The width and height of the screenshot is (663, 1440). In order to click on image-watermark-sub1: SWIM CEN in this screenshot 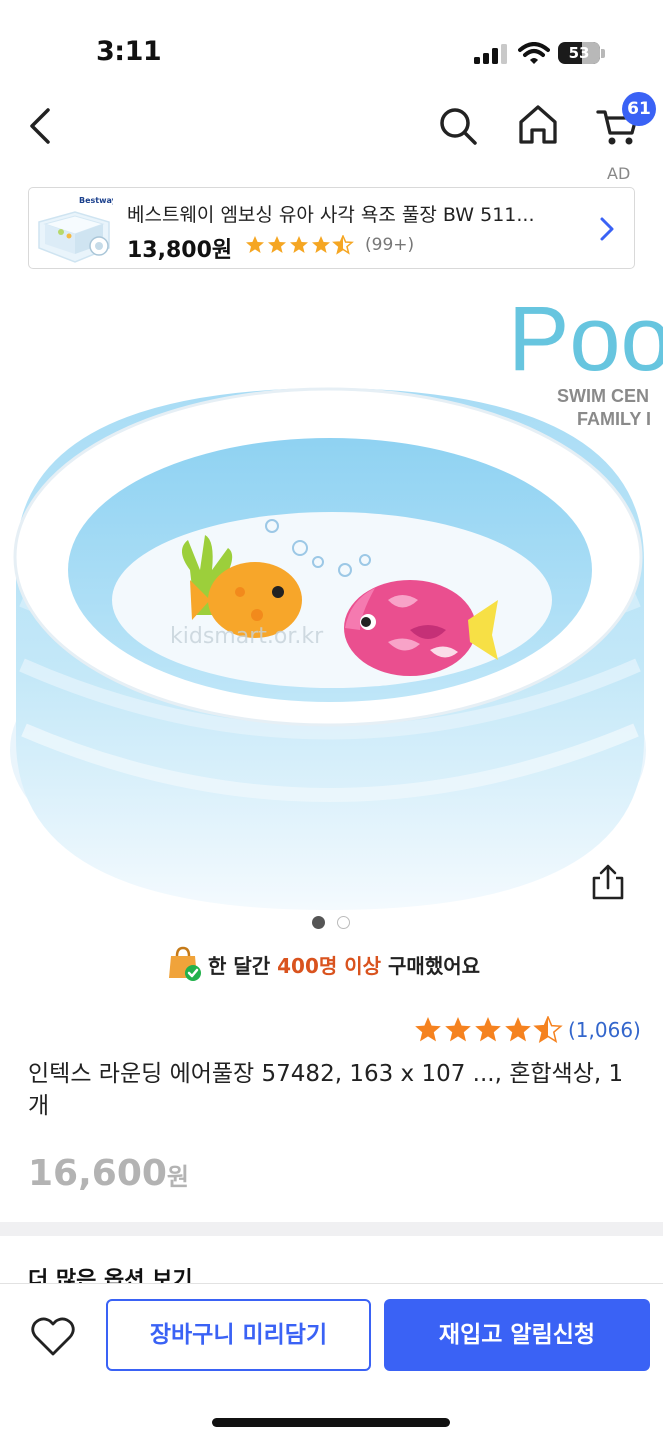, I will do `click(603, 396)`.